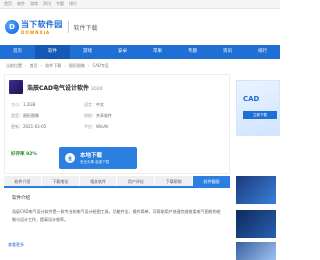  What do you see at coordinates (65, 88) in the screenshot?
I see `app-title: 浩辰CAD电气设计软件 2020` at bounding box center [65, 88].